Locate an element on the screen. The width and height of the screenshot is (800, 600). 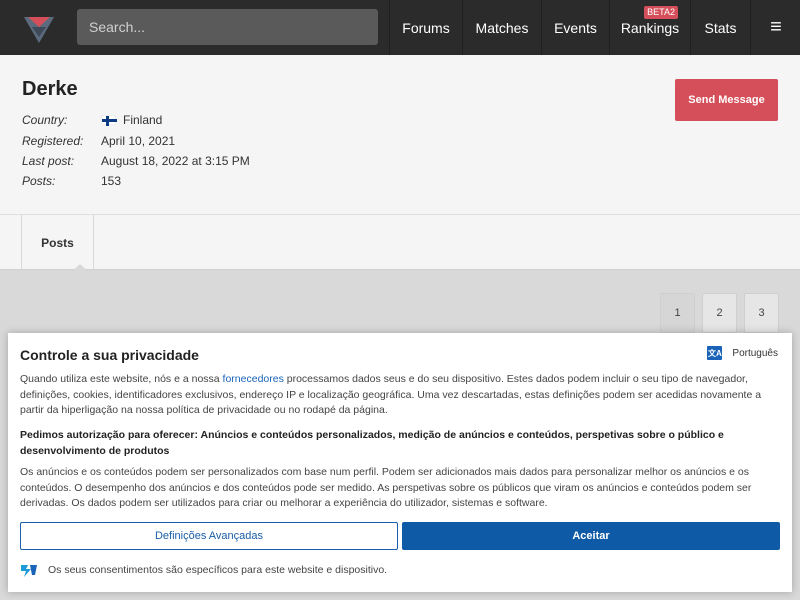
page-3-button: 3 is located at coordinates (761, 313).